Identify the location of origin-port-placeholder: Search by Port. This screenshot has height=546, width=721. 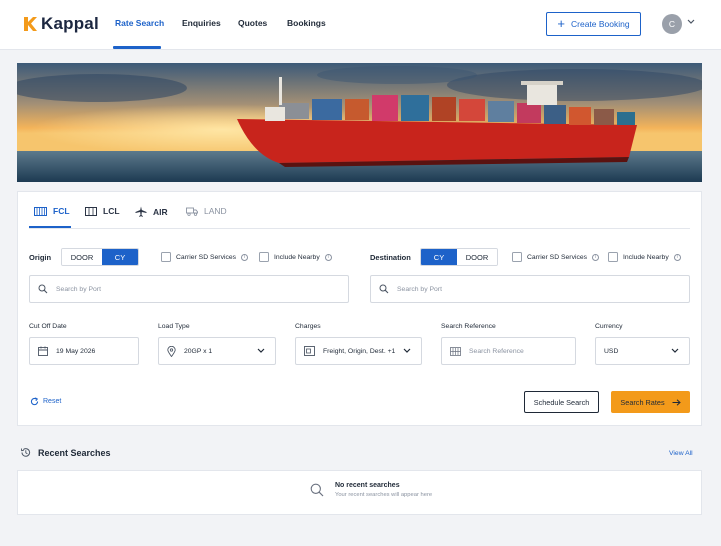
(78, 289).